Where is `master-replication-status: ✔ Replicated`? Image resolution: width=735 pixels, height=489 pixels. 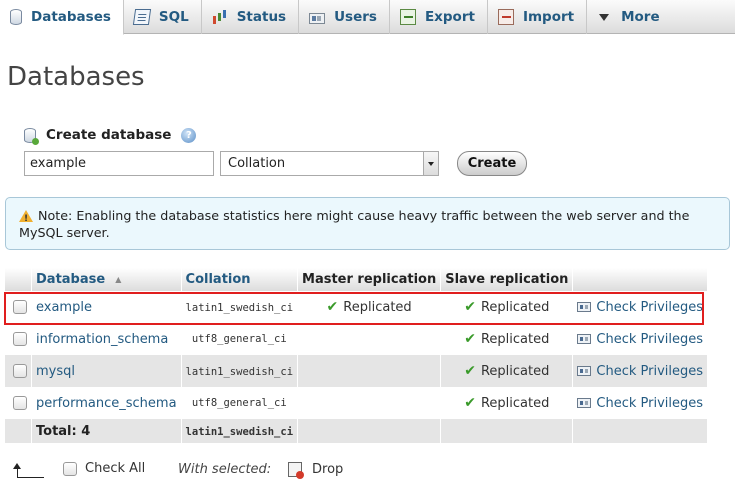 master-replication-status: ✔ Replicated is located at coordinates (369, 307).